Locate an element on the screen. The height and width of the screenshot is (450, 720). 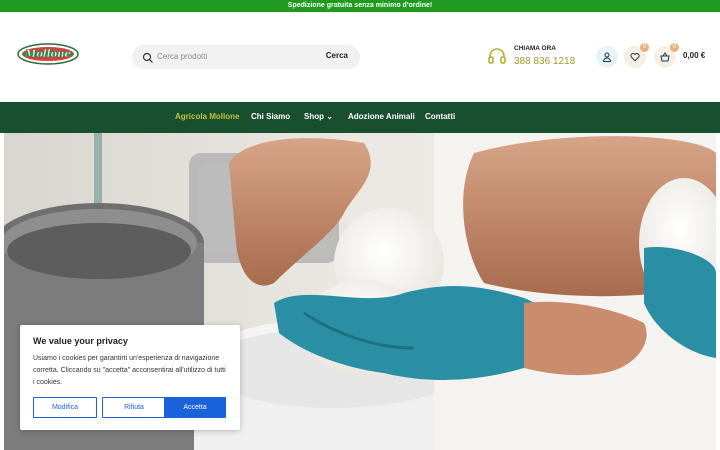
heart-icon is located at coordinates (635, 57).